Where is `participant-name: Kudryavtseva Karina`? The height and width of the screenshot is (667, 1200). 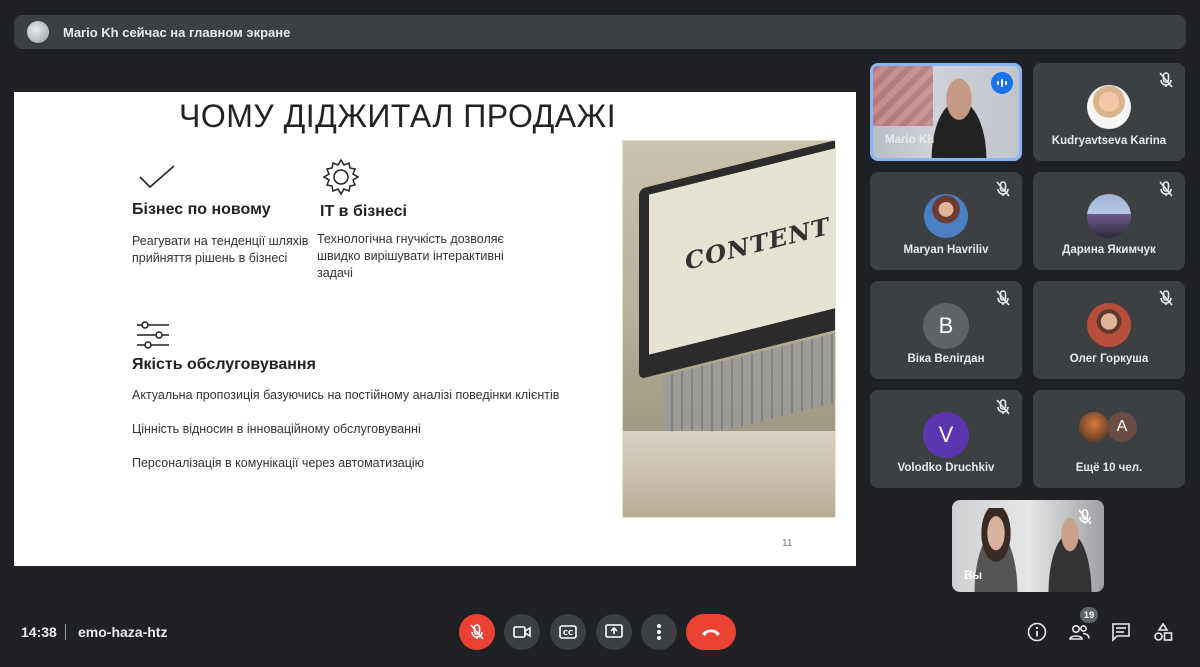
participant-name: Kudryavtseva Karina is located at coordinates (1109, 141).